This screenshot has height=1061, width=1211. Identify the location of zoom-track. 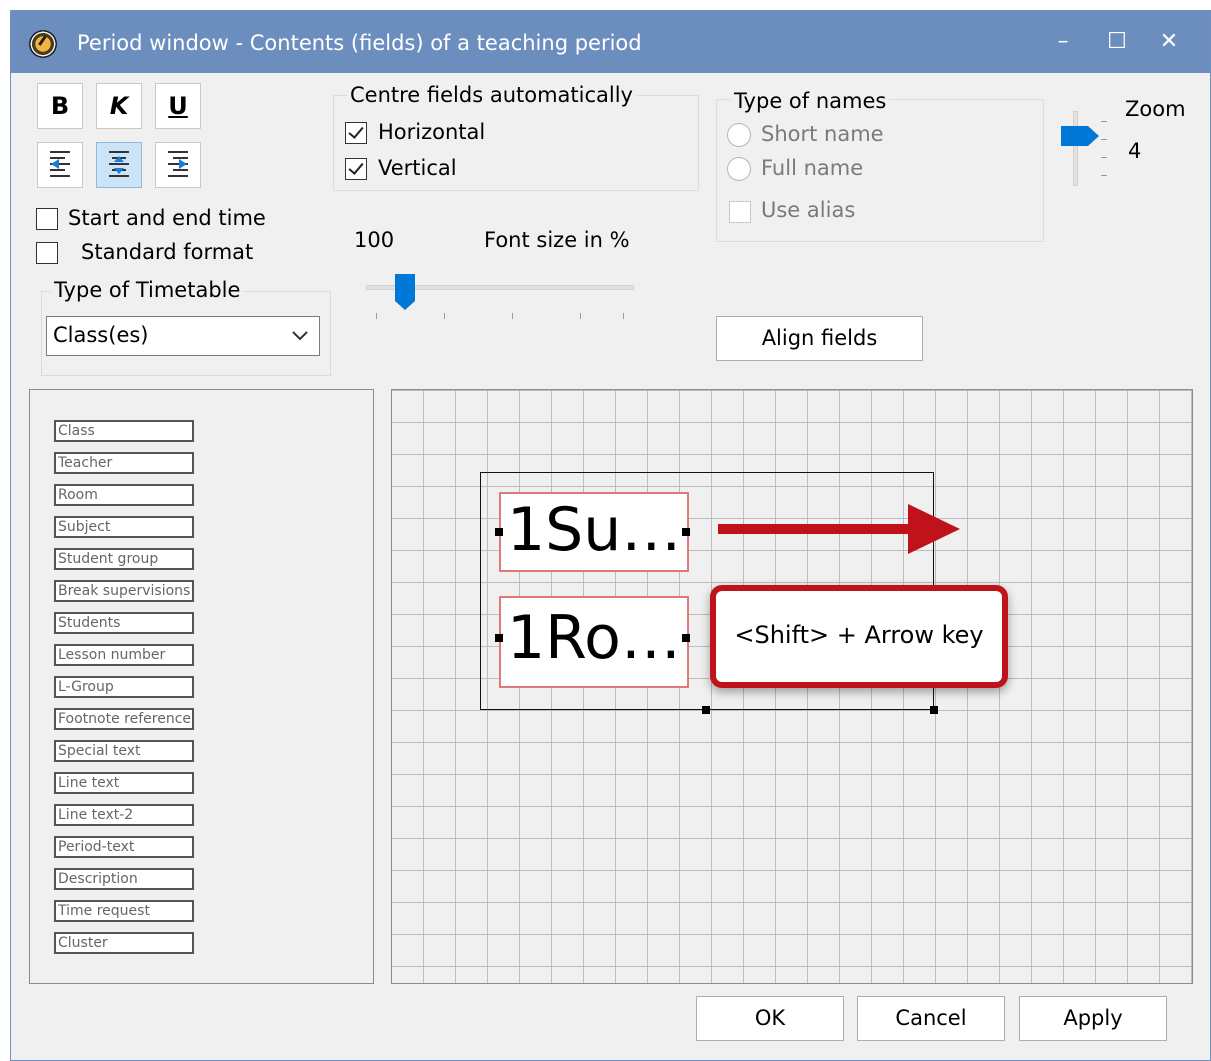
(1075, 148).